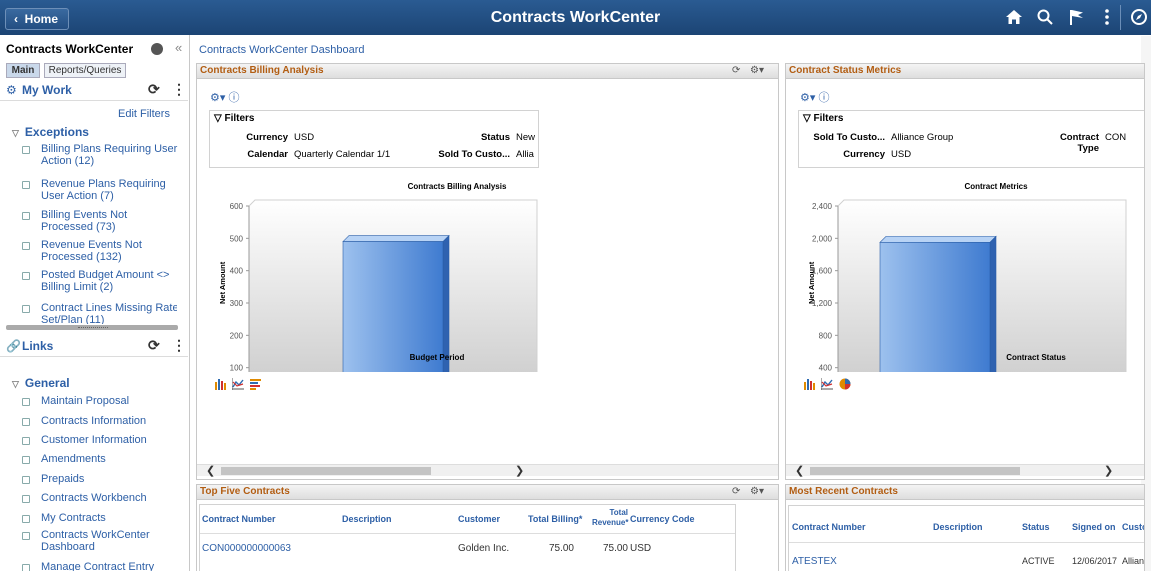 The width and height of the screenshot is (1151, 571). Describe the element at coordinates (342, 154) in the screenshot. I see `filter-value: Quarterly Calendar 1/1` at that location.